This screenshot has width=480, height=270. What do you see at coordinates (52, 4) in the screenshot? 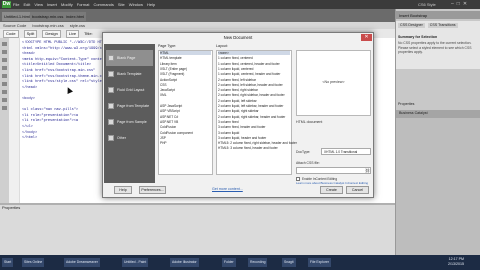
I see `menu-insert: Insert` at bounding box center [52, 4].